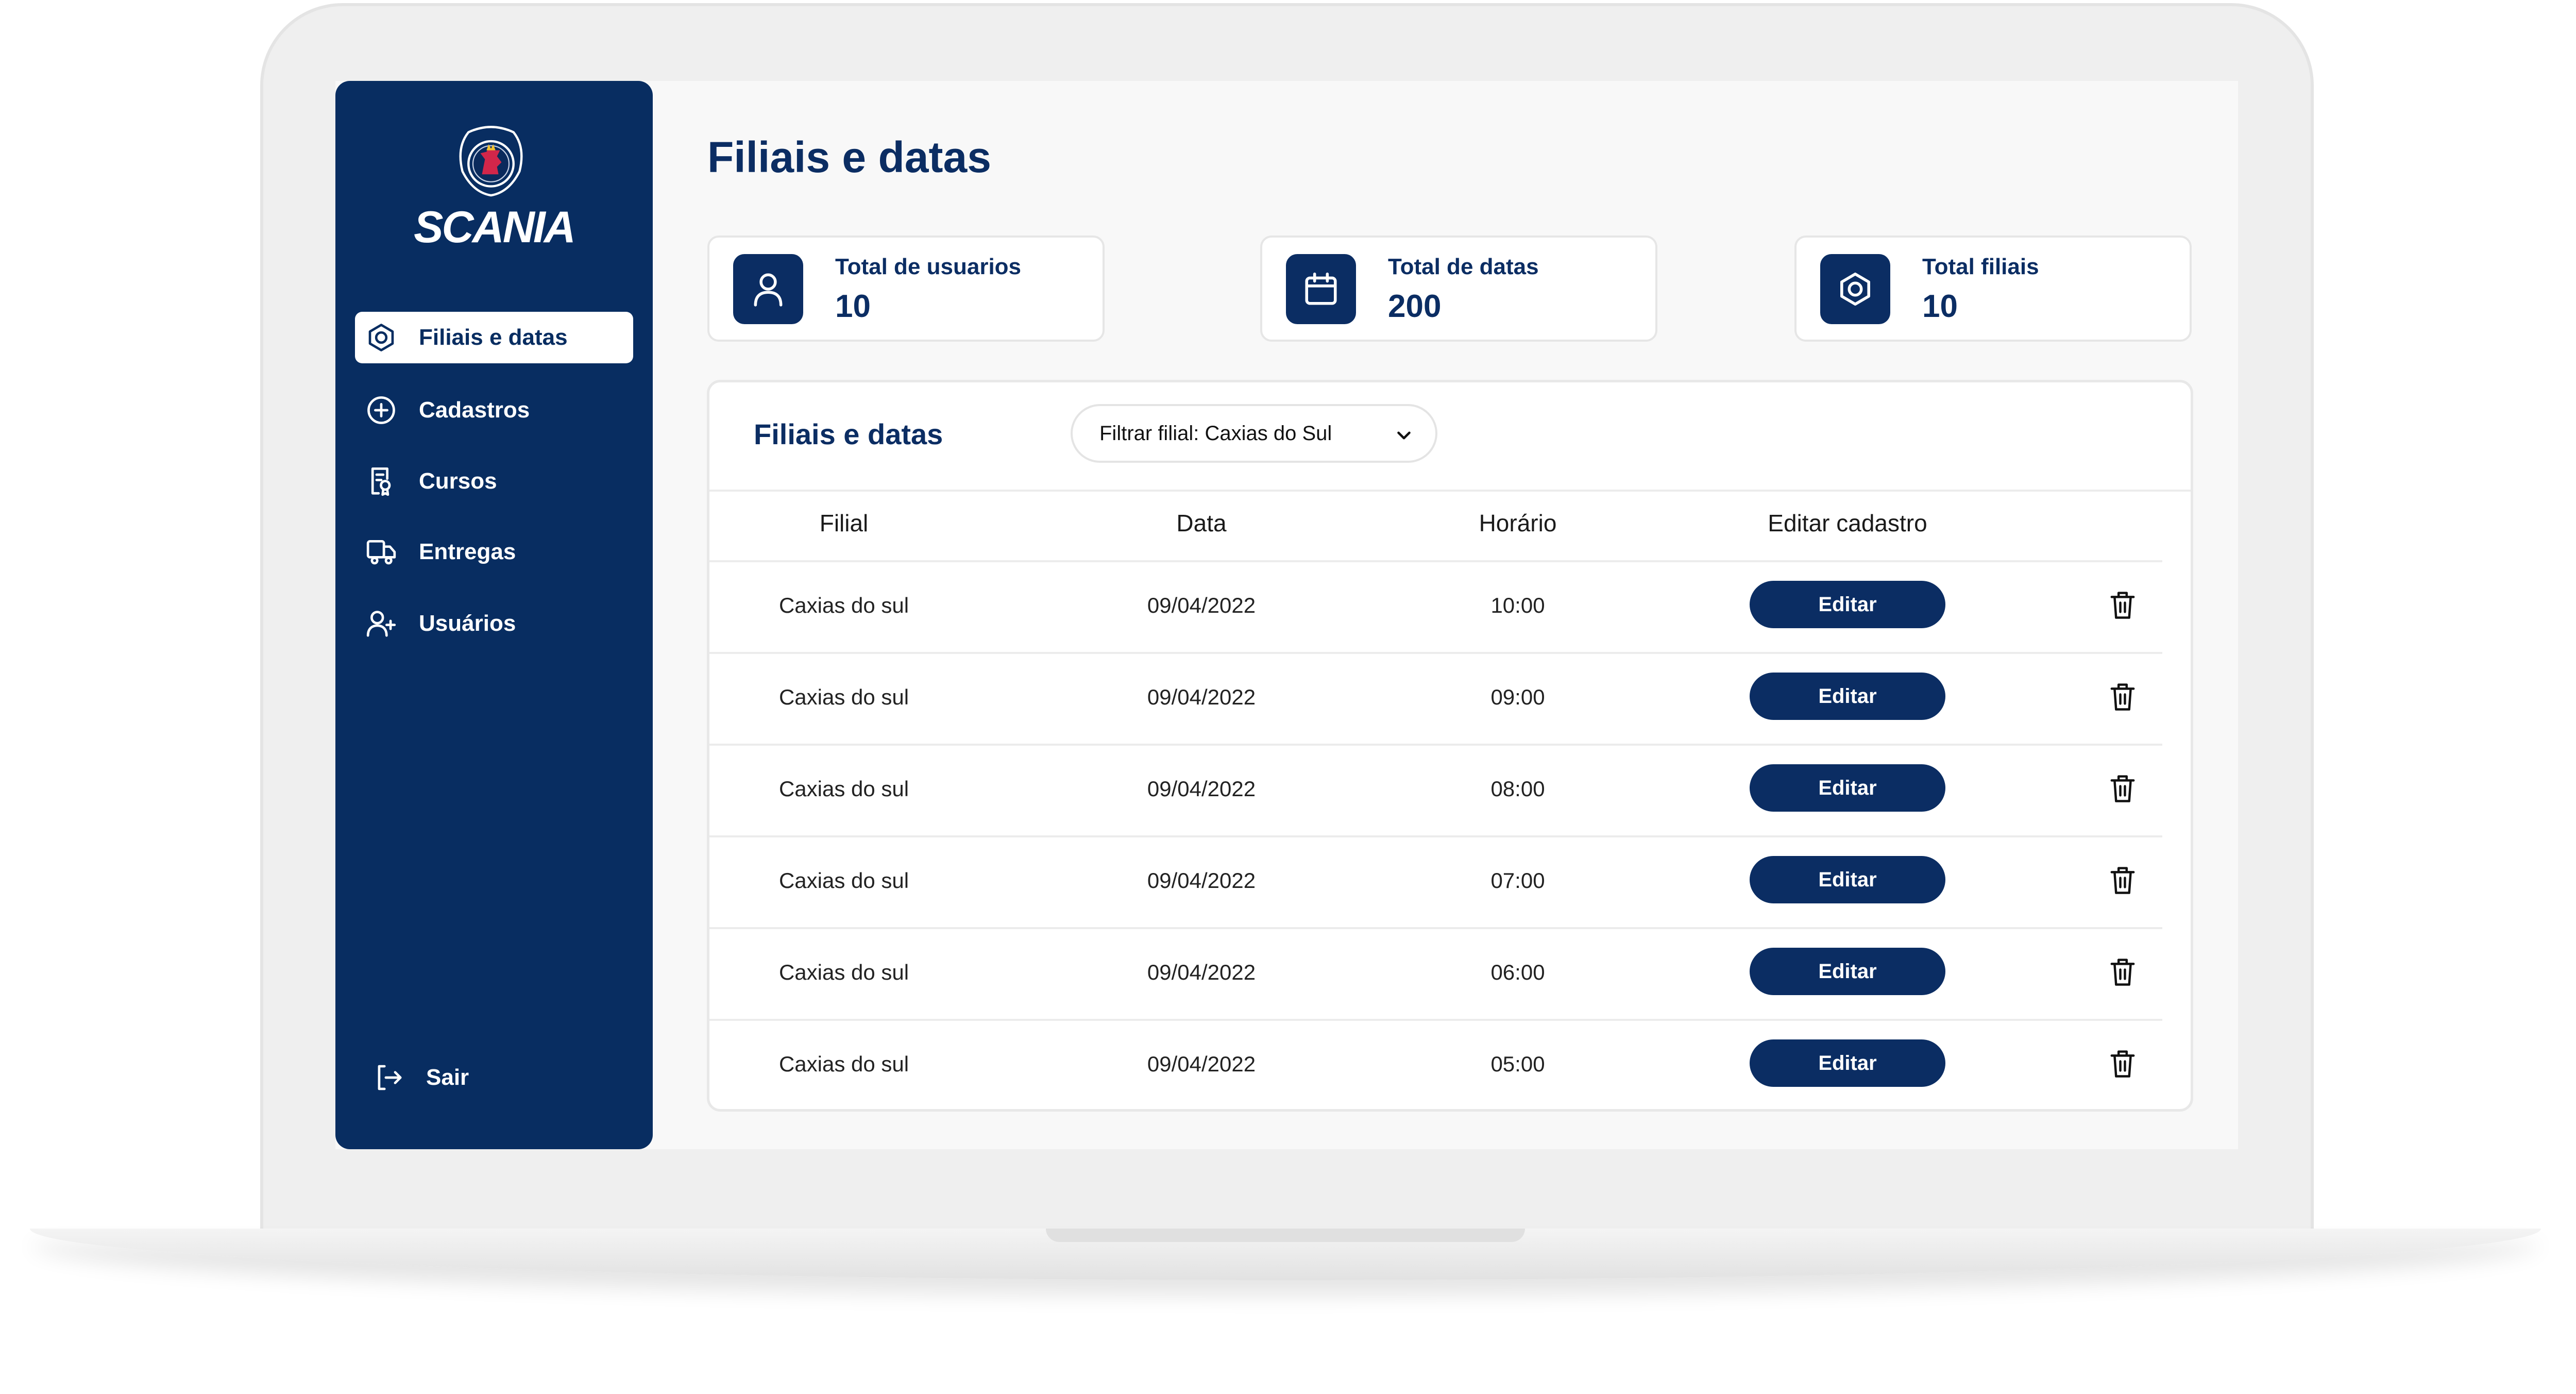 The height and width of the screenshot is (1394, 2576). What do you see at coordinates (1404, 435) in the screenshot?
I see `chevron-down-icon` at bounding box center [1404, 435].